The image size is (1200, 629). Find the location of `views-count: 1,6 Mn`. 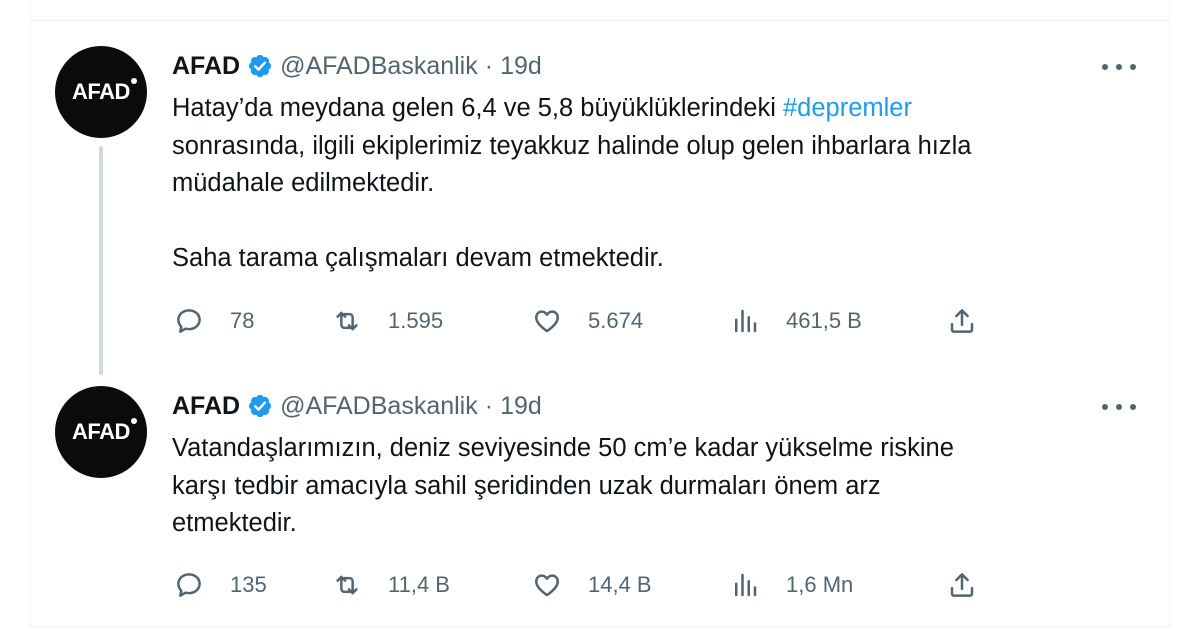

views-count: 1,6 Mn is located at coordinates (820, 584).